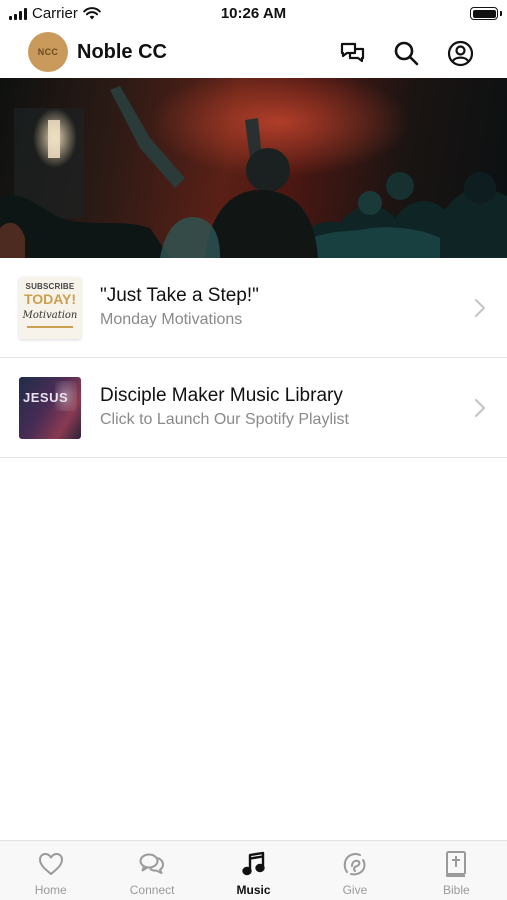  What do you see at coordinates (50, 315) in the screenshot?
I see `thumb-text: Motivation` at bounding box center [50, 315].